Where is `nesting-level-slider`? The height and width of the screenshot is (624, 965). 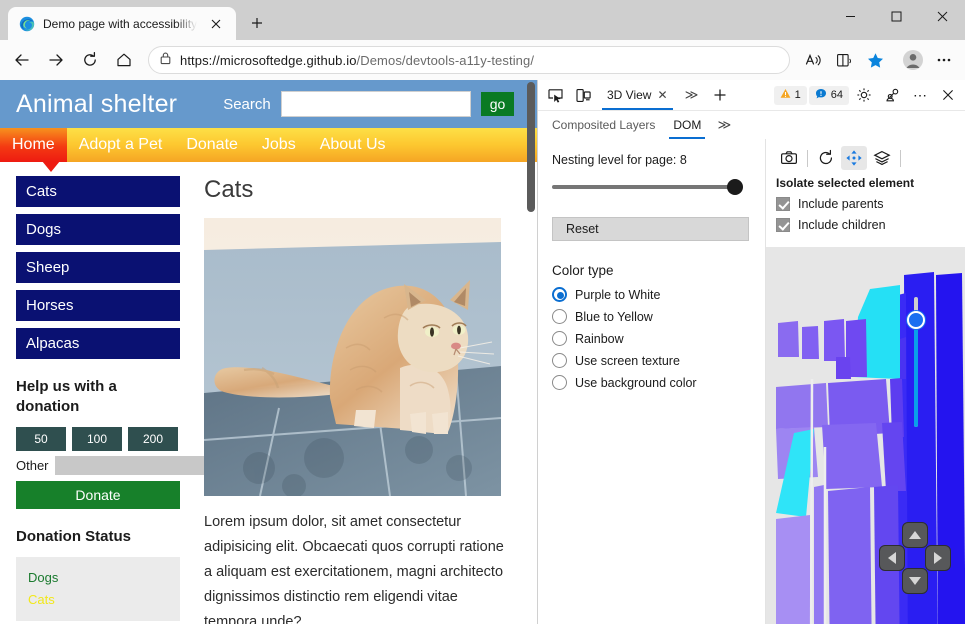
nesting-level-slider is located at coordinates (650, 187).